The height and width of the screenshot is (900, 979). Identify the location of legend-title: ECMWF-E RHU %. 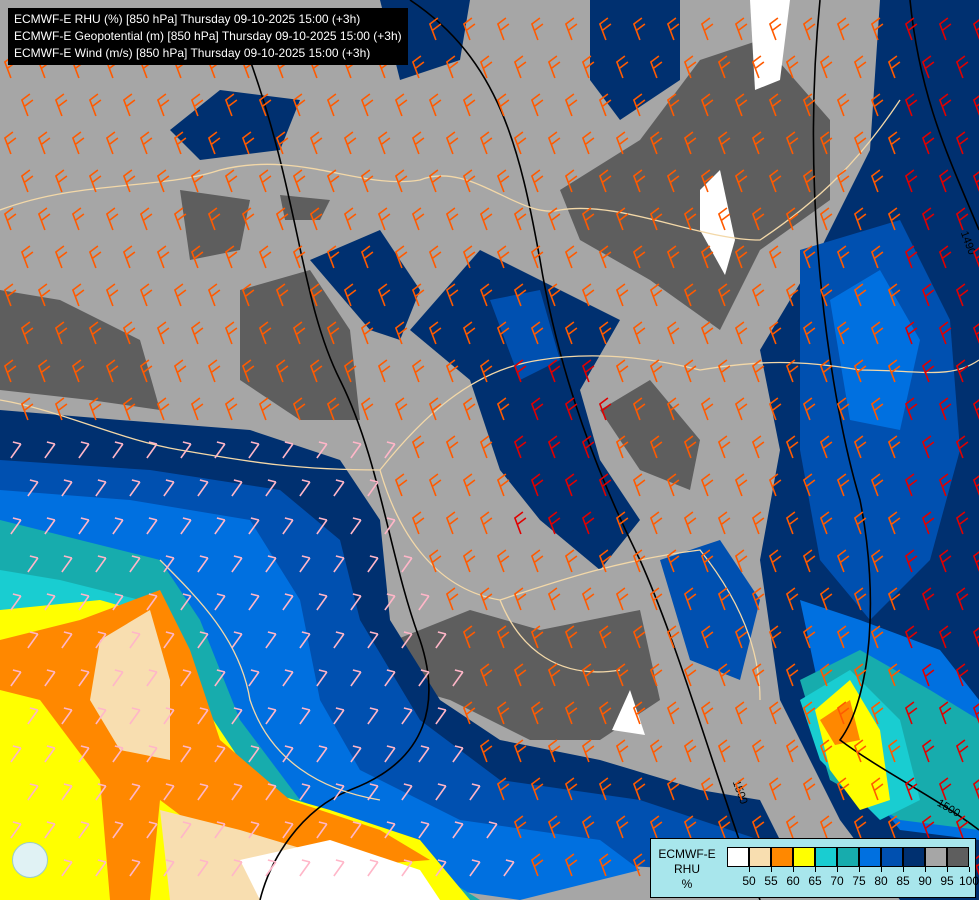
(687, 869).